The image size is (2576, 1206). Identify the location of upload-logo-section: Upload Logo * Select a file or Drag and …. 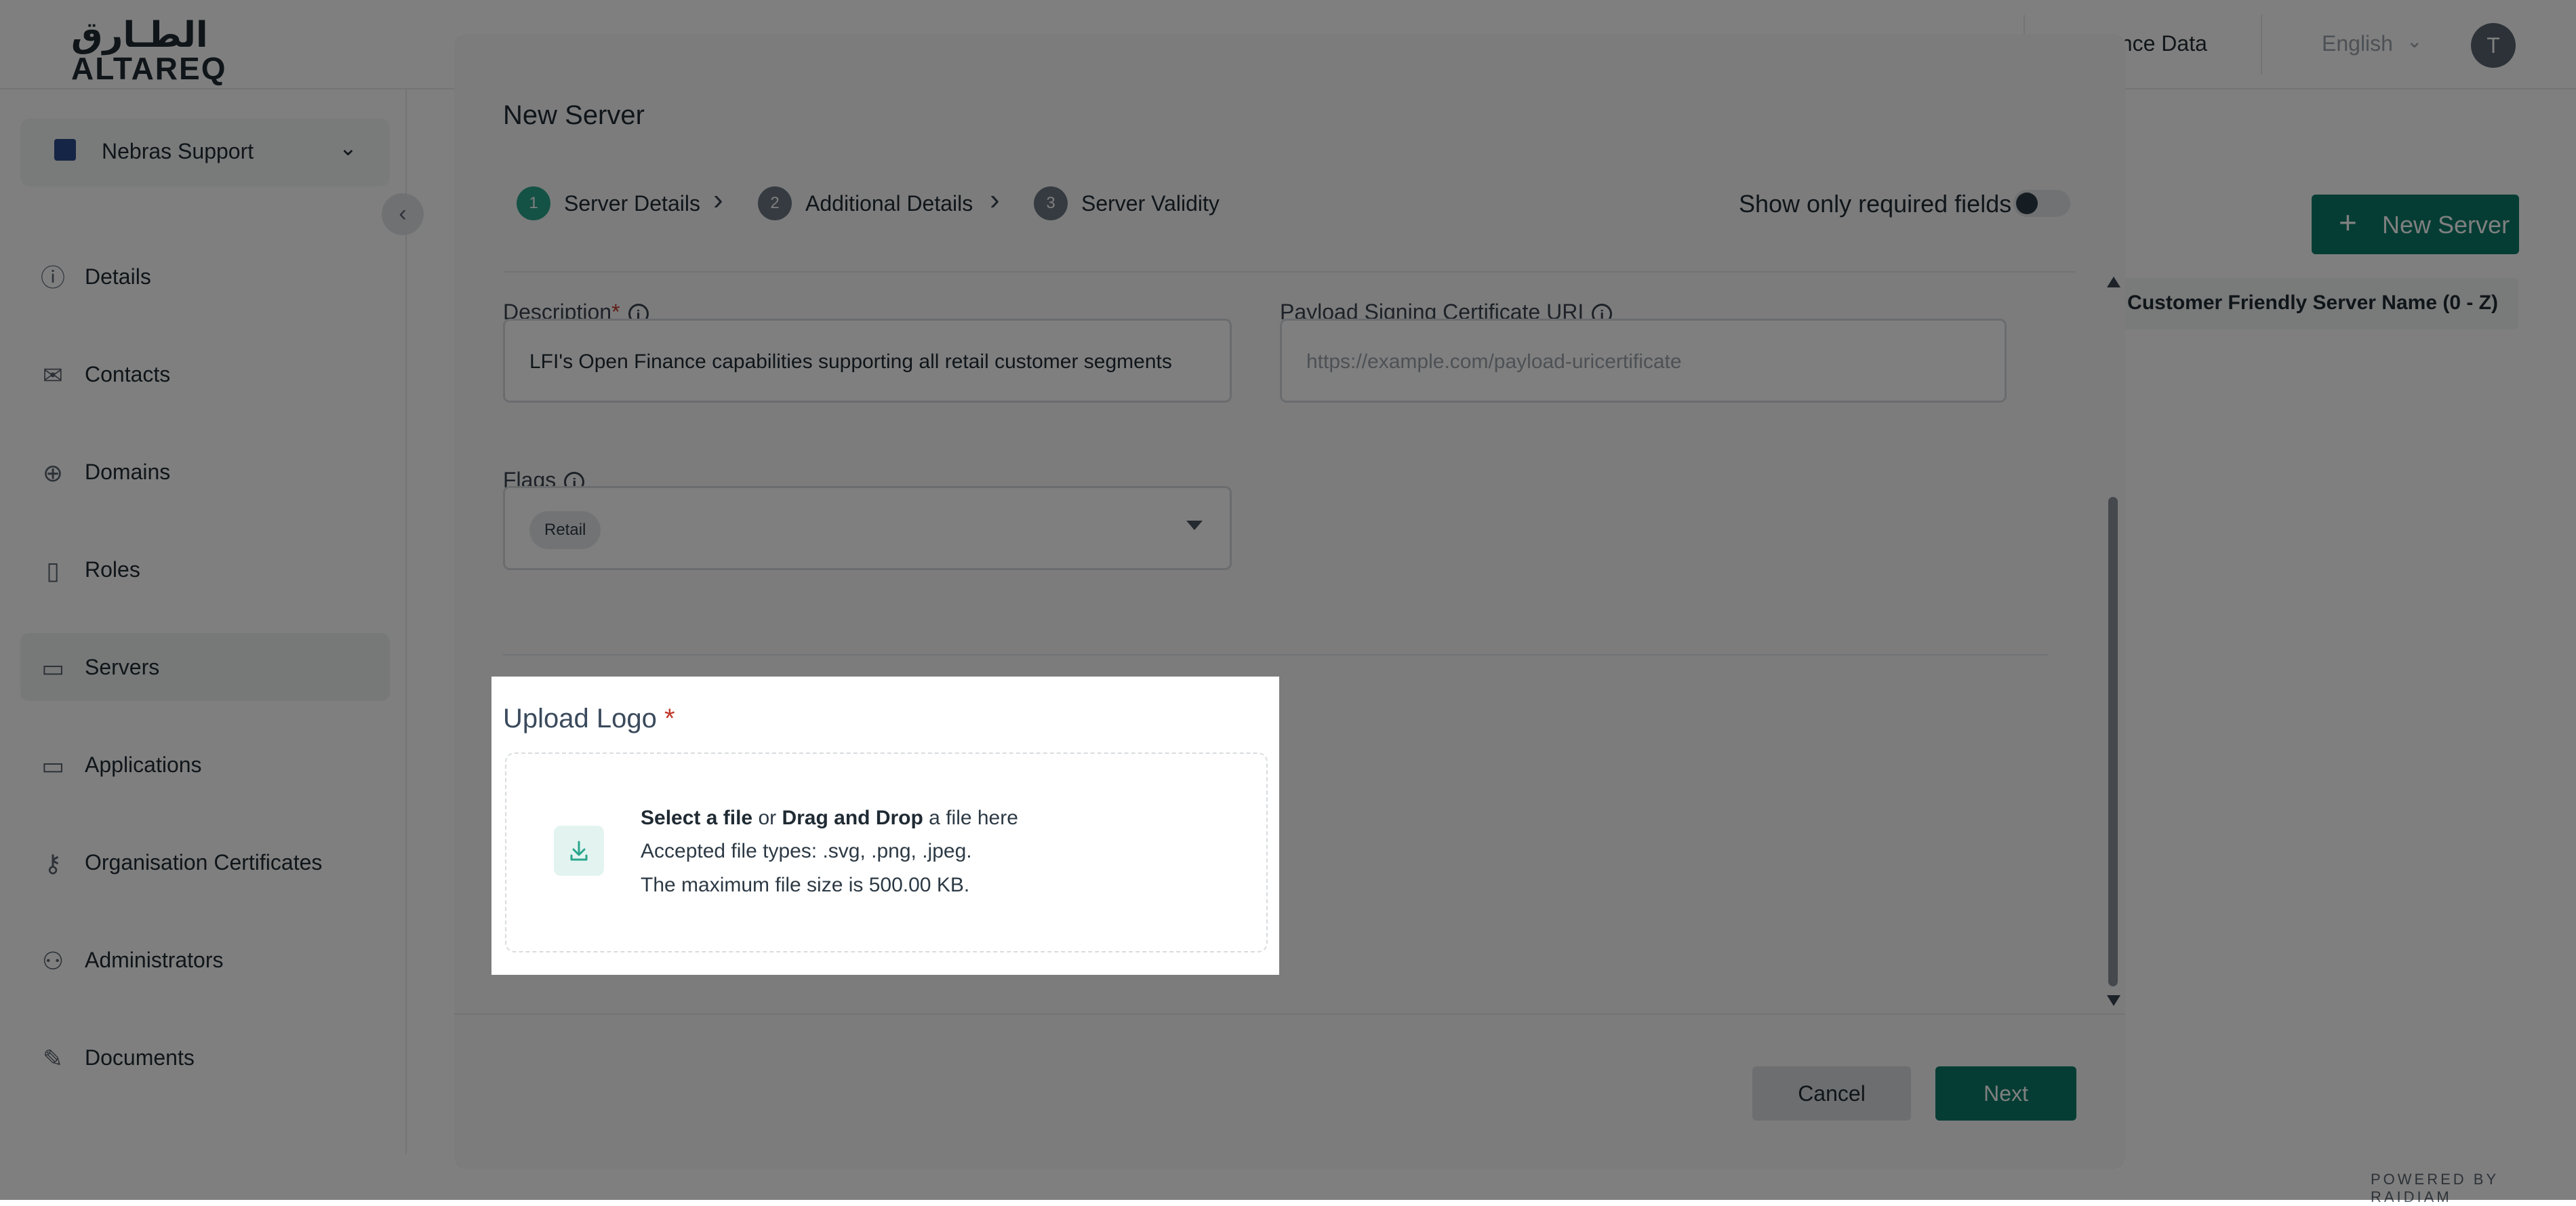
(885, 826).